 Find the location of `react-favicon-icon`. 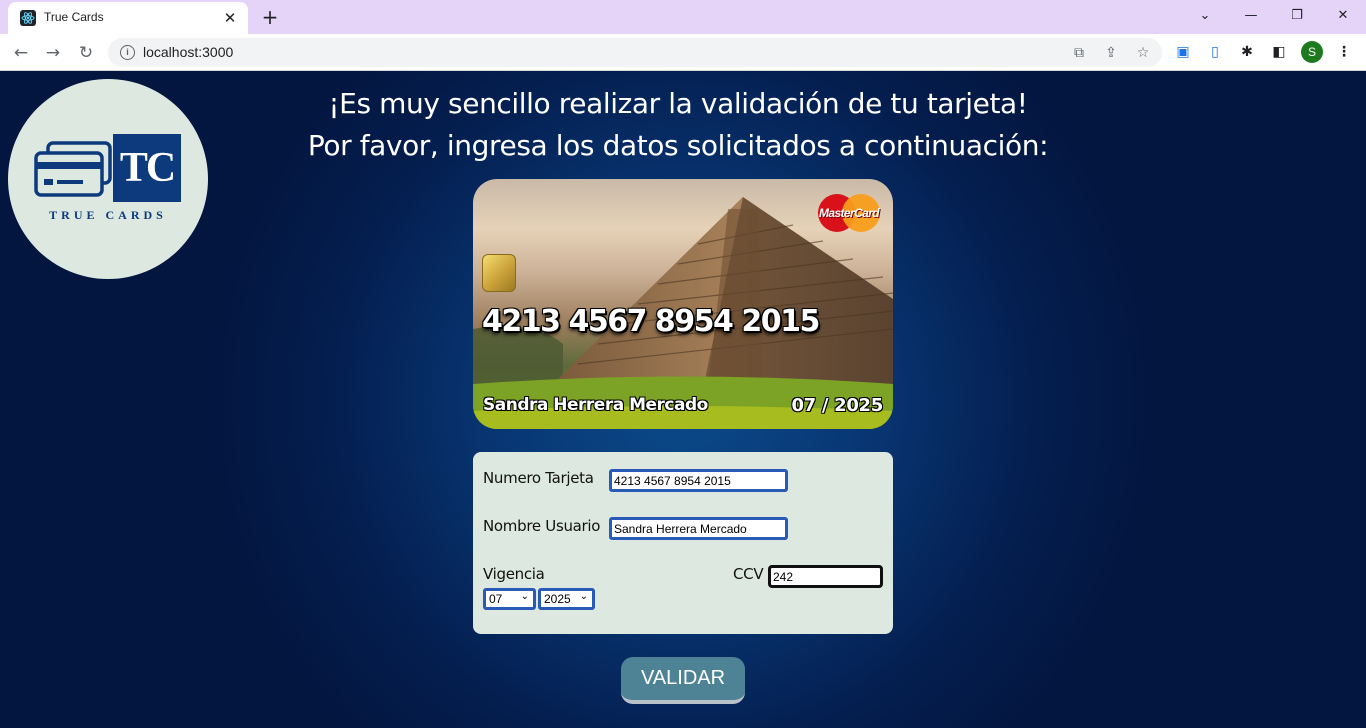

react-favicon-icon is located at coordinates (28, 18).